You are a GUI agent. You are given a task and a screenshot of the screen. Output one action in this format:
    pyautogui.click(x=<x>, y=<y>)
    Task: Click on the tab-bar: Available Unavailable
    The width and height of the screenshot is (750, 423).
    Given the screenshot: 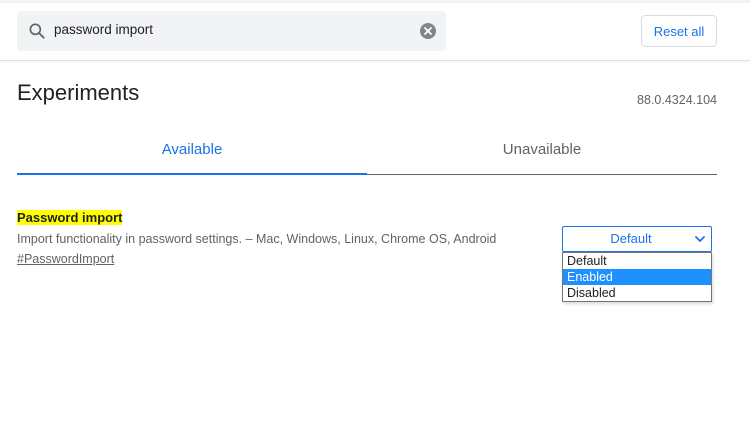 What is the action you would take?
    pyautogui.click(x=367, y=150)
    